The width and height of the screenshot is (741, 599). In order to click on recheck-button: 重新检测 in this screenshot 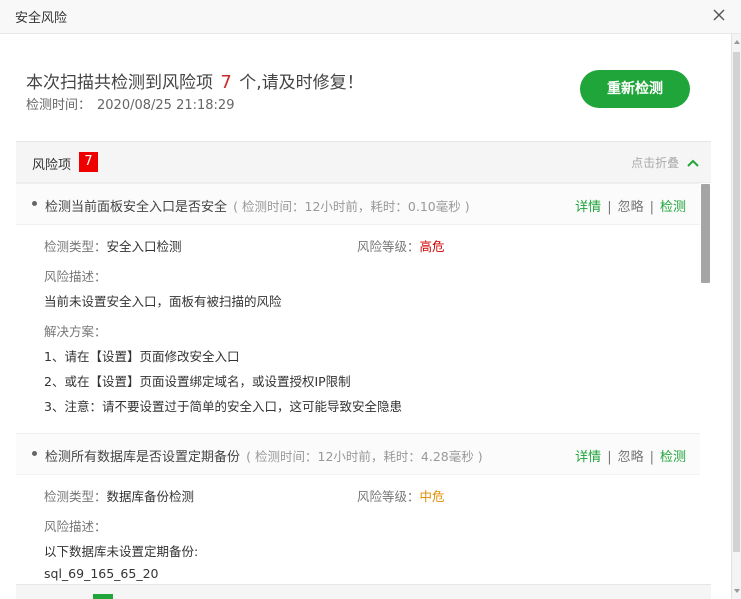, I will do `click(635, 89)`.